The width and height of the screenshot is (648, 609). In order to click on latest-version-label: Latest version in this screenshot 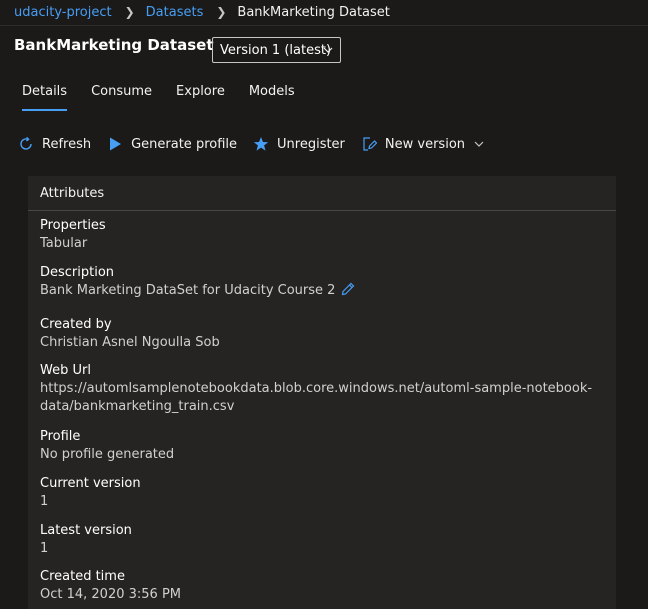, I will do `click(86, 530)`.